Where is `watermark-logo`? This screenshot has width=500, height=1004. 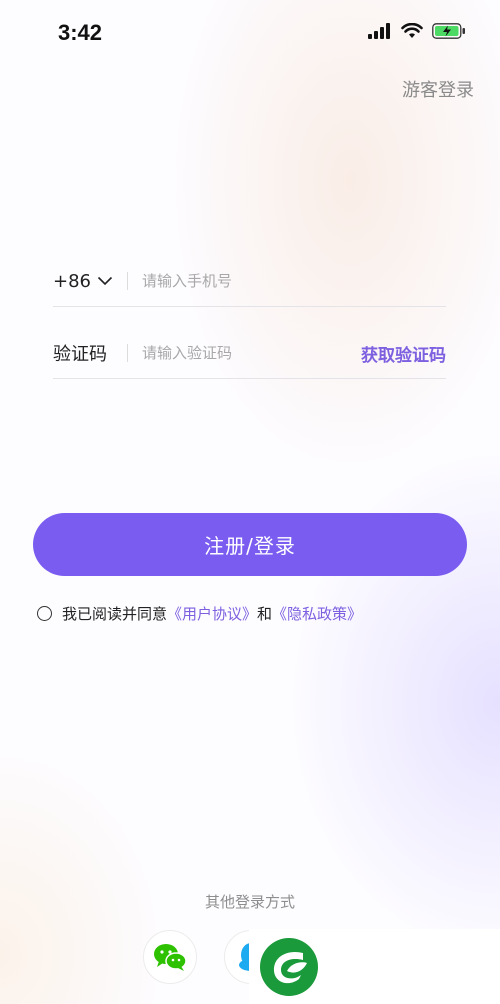
watermark-logo is located at coordinates (374, 966).